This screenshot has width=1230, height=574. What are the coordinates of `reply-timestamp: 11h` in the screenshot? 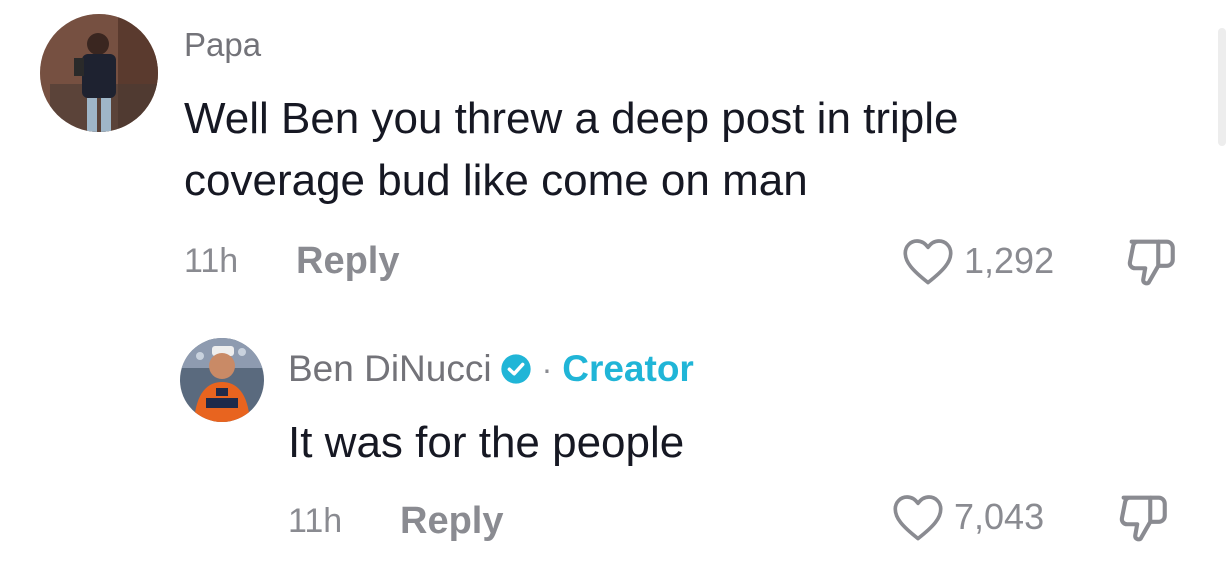 It's located at (315, 521).